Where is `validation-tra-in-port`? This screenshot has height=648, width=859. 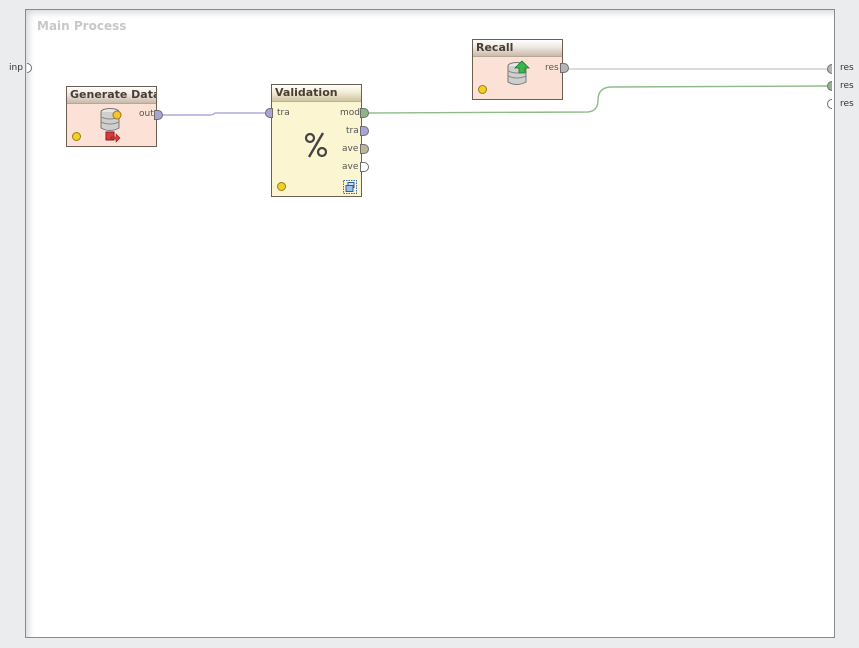 validation-tra-in-port is located at coordinates (269, 113).